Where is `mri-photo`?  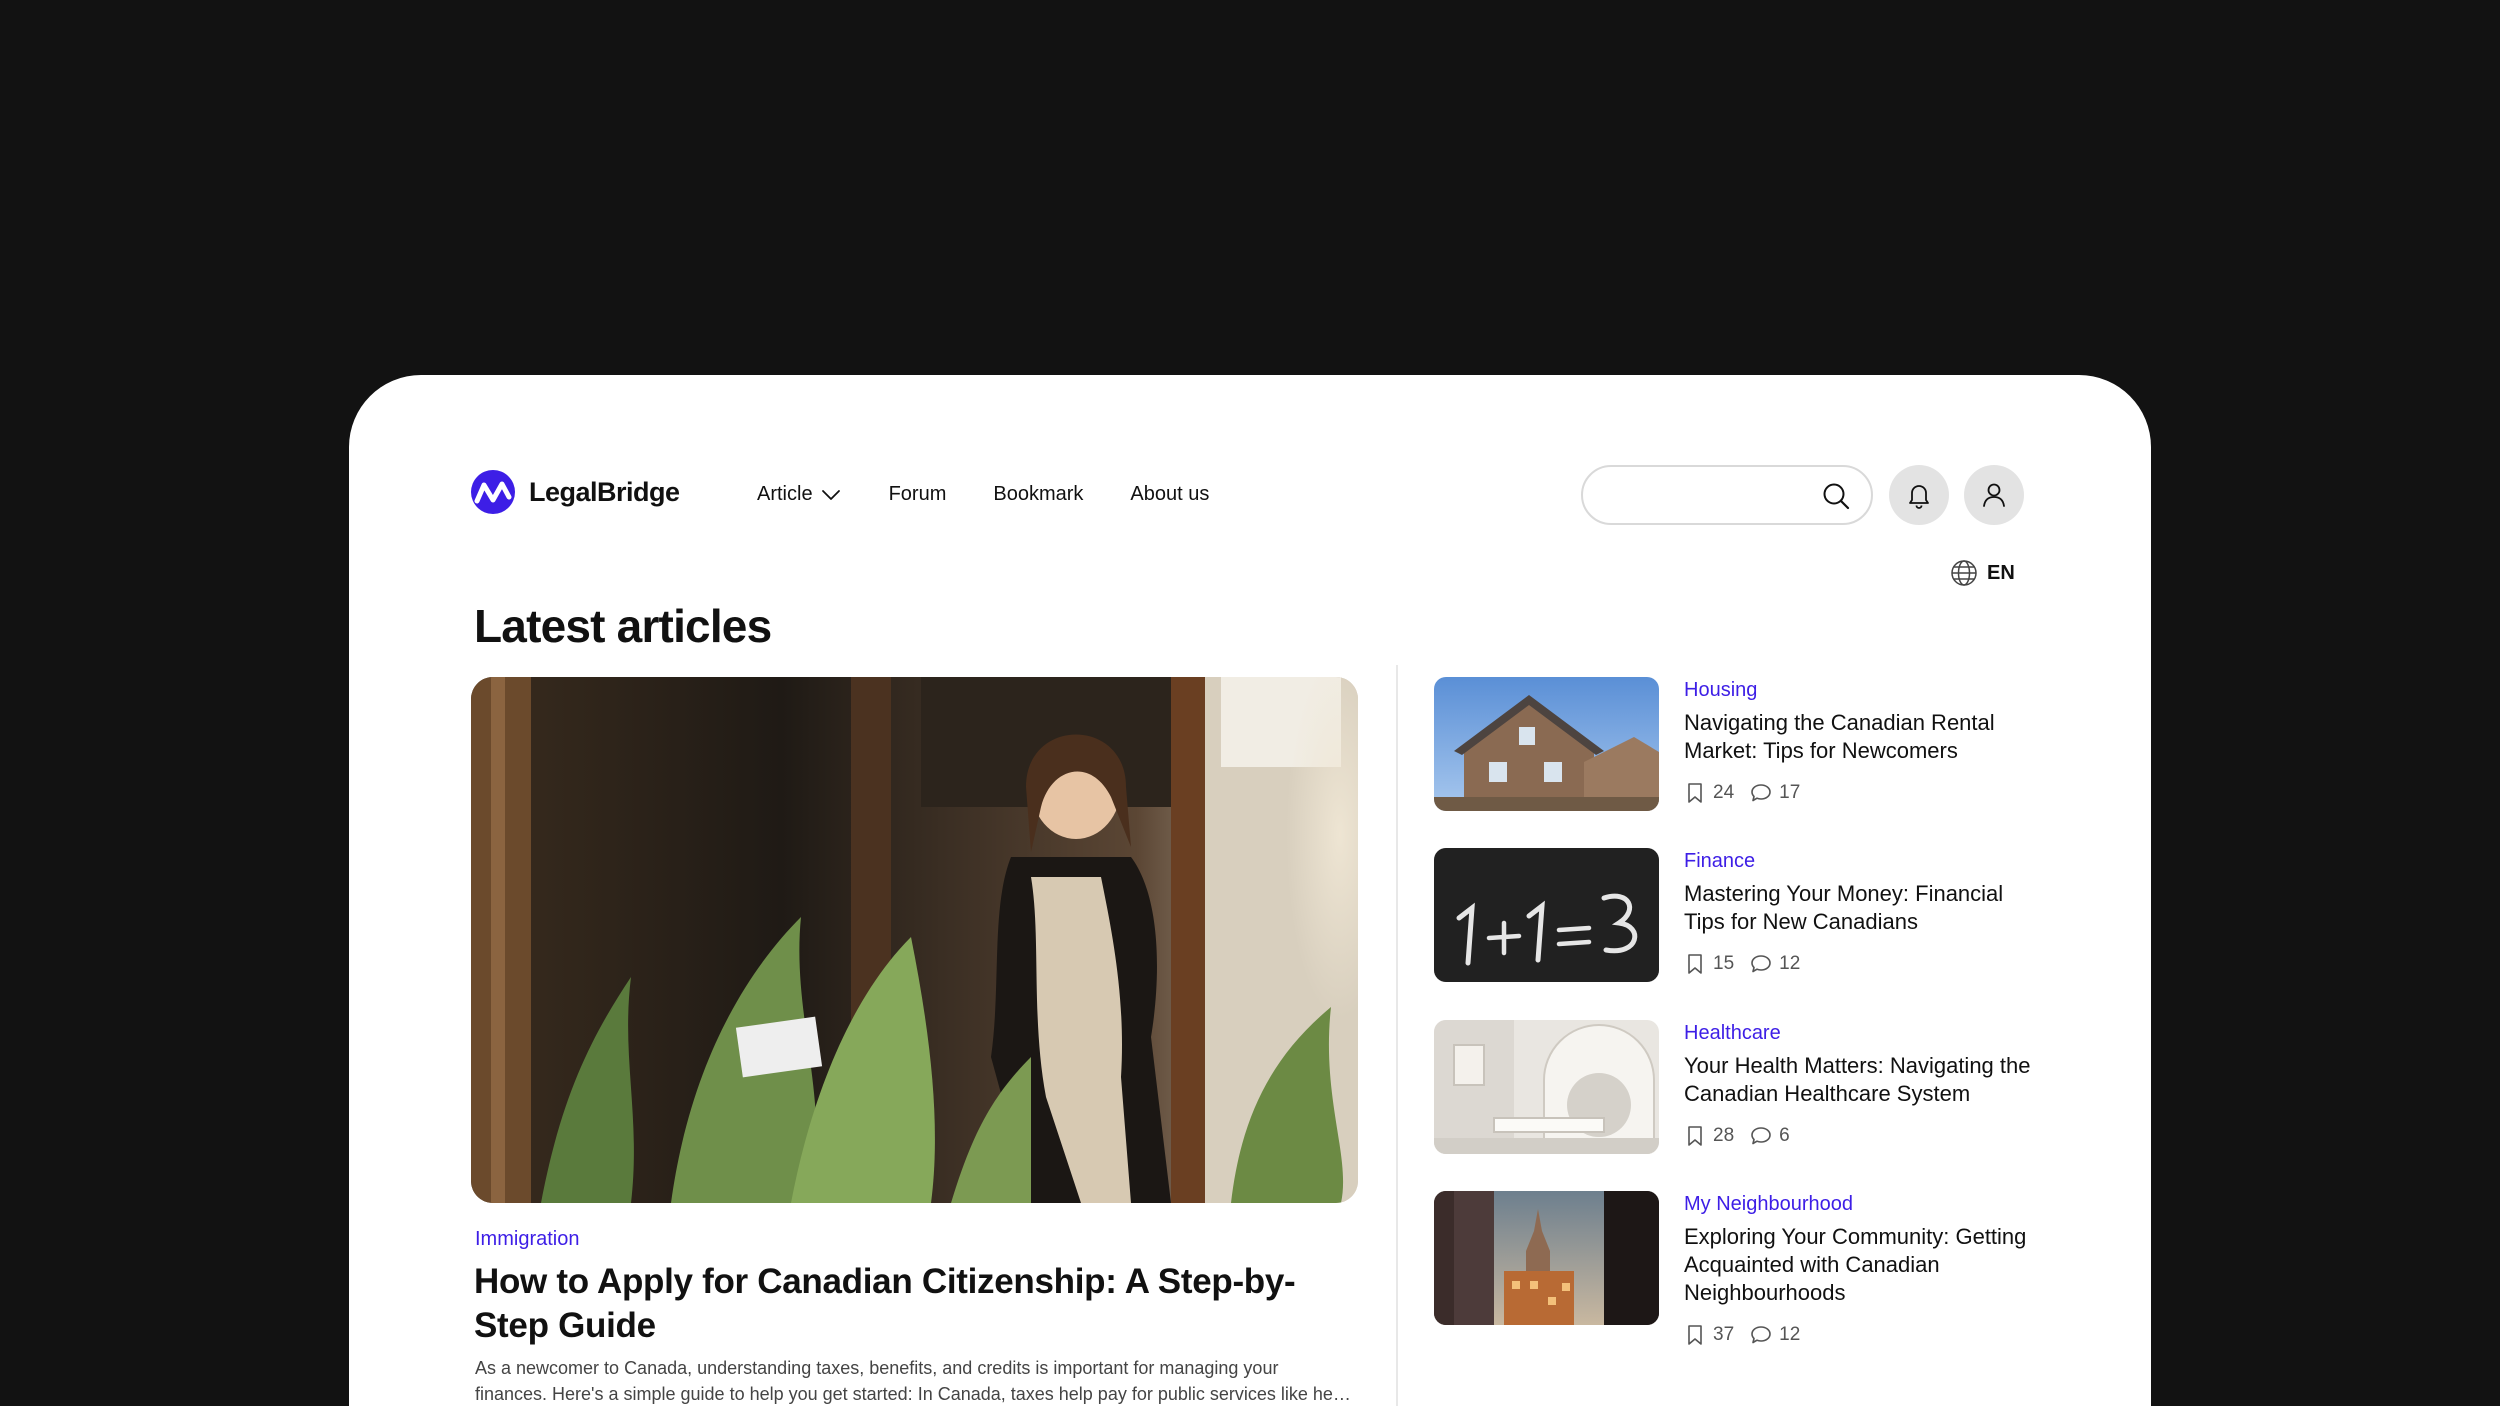
mri-photo is located at coordinates (1546, 1087).